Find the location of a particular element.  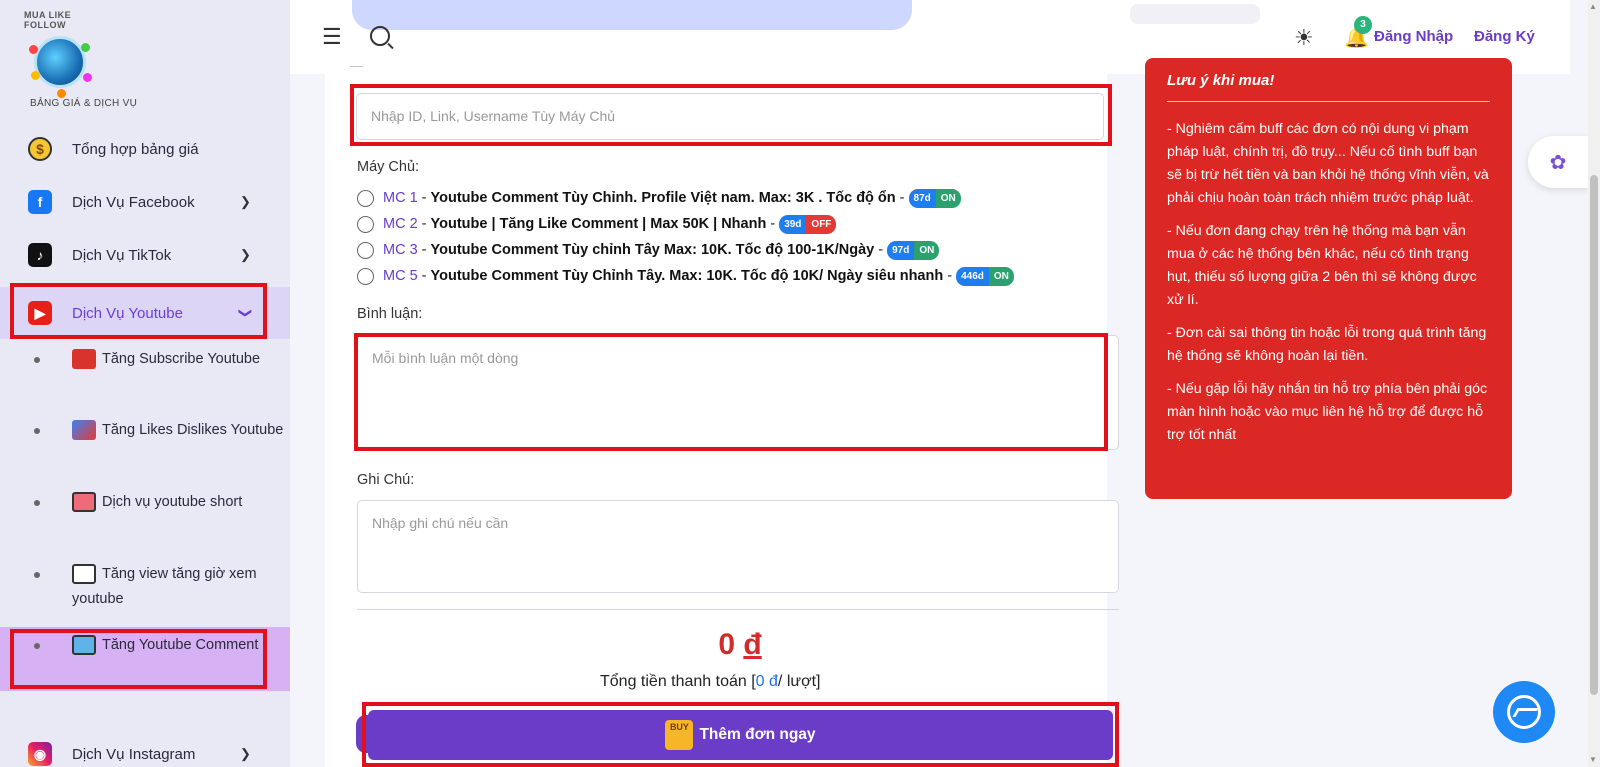

note-label: Ghi Chú: is located at coordinates (386, 480).